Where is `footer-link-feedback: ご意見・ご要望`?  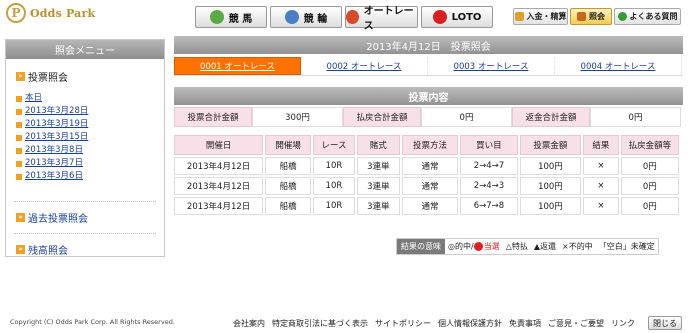
footer-link-feedback: ご意見・ご要望 is located at coordinates (576, 323).